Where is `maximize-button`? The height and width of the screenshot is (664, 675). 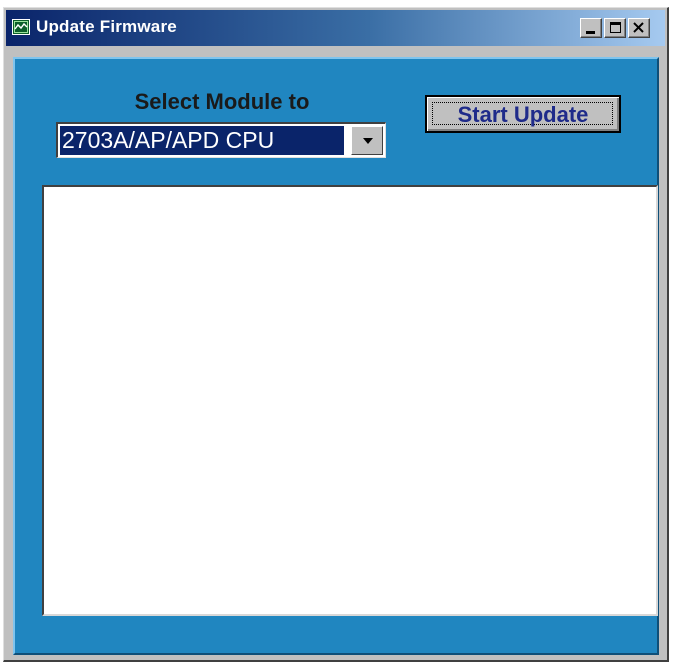 maximize-button is located at coordinates (615, 28).